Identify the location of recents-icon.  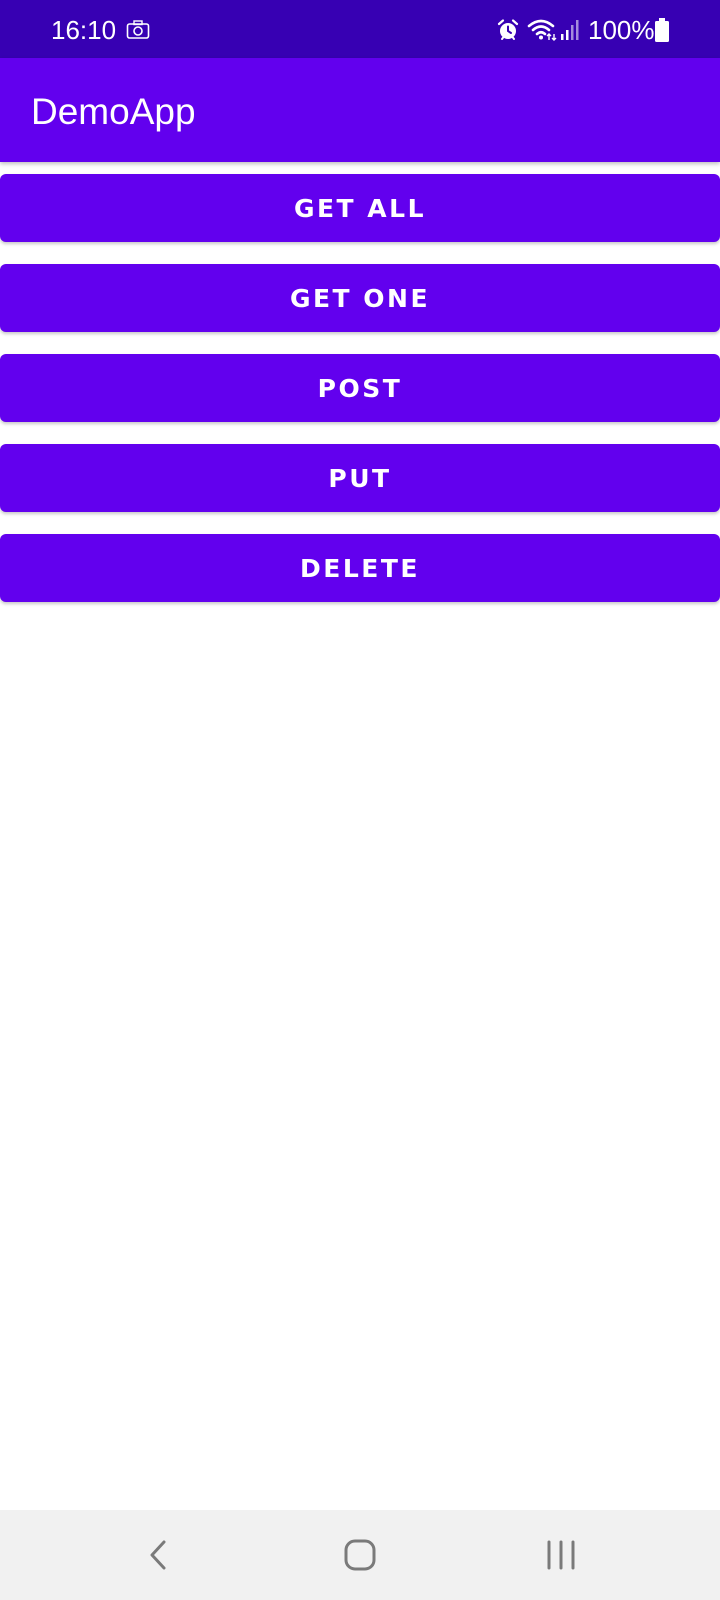
(561, 1555).